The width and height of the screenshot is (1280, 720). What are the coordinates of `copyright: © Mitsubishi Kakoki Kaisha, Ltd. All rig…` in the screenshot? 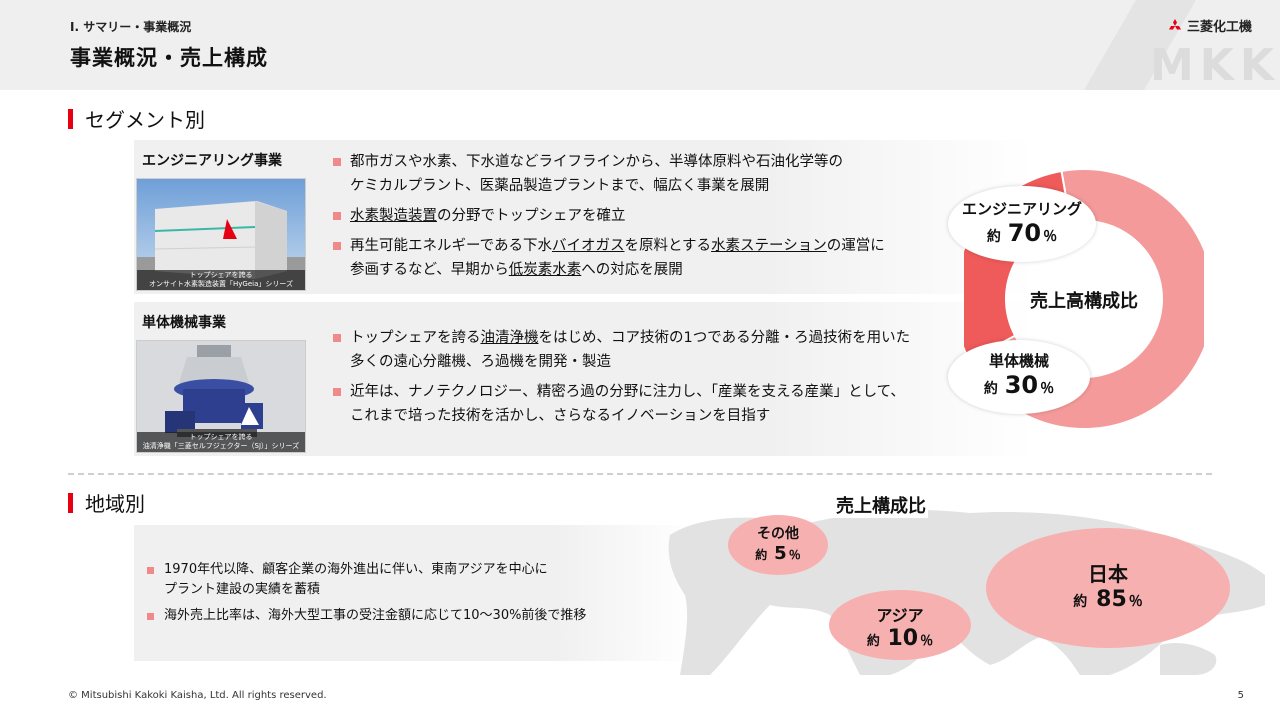 It's located at (197, 695).